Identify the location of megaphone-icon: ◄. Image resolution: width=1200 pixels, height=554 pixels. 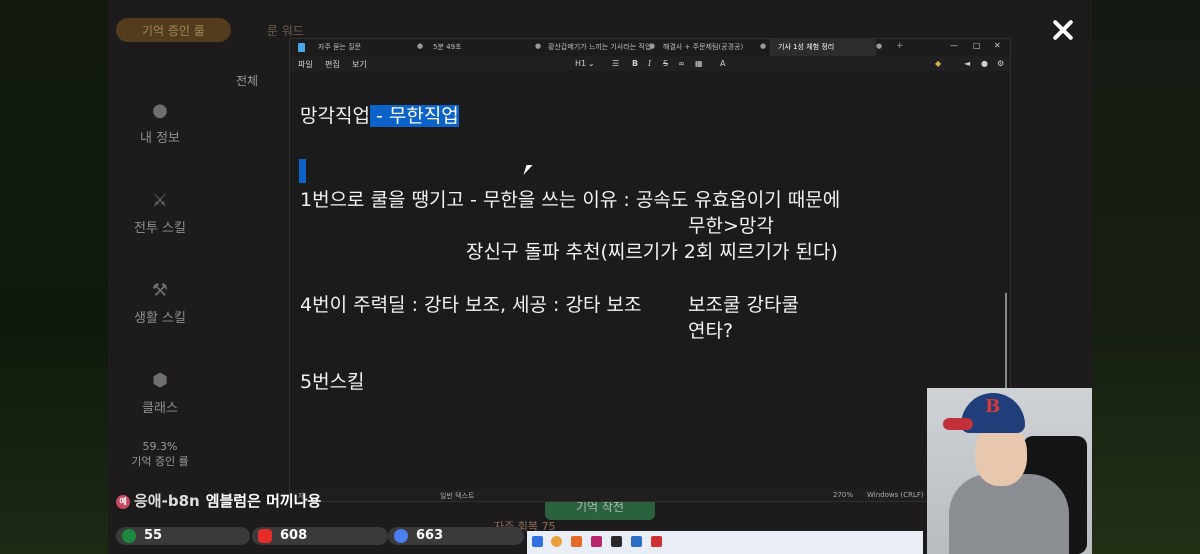
(967, 63).